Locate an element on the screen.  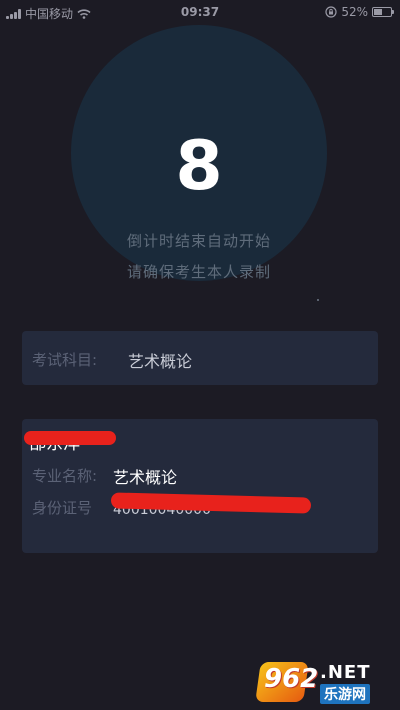
battery-level is located at coordinates (378, 12).